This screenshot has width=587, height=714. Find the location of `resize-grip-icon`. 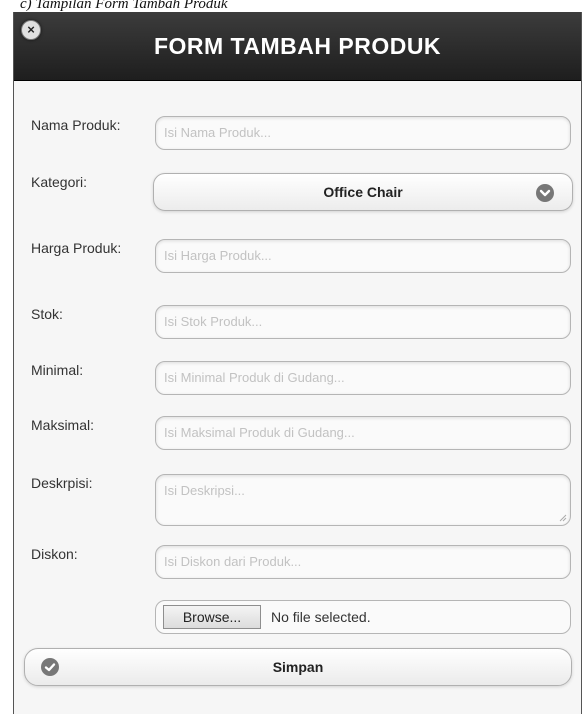

resize-grip-icon is located at coordinates (563, 518).